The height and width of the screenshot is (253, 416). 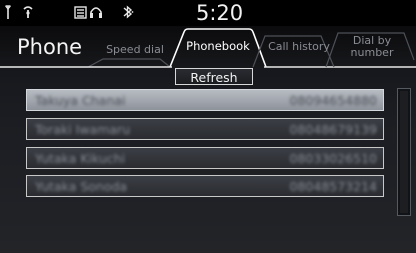 What do you see at coordinates (220, 13) in the screenshot?
I see `clock: 5:20` at bounding box center [220, 13].